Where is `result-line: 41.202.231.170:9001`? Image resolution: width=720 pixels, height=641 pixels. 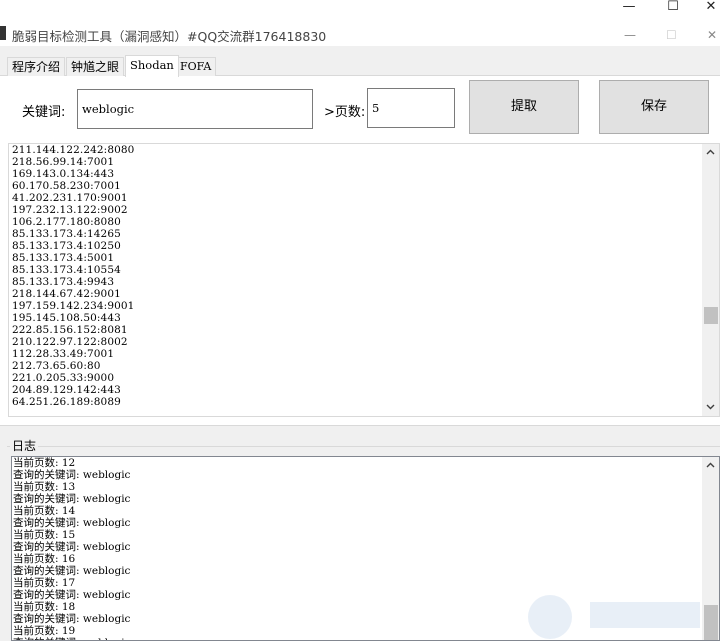
result-line: 41.202.231.170:9001 is located at coordinates (70, 198).